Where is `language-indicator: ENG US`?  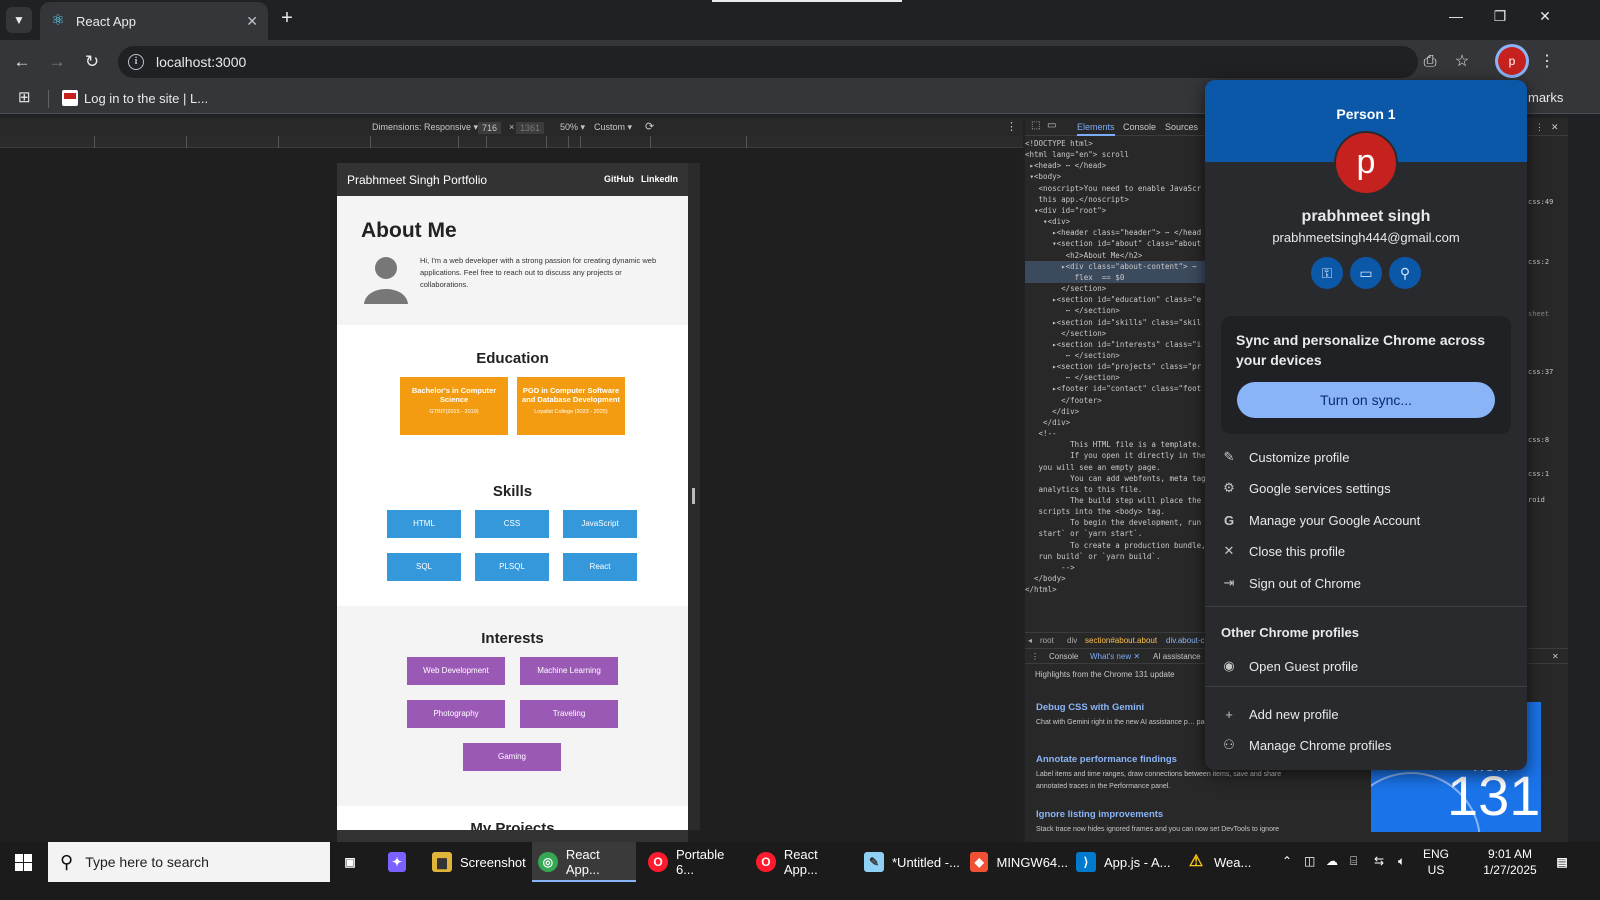 language-indicator: ENG US is located at coordinates (1436, 862).